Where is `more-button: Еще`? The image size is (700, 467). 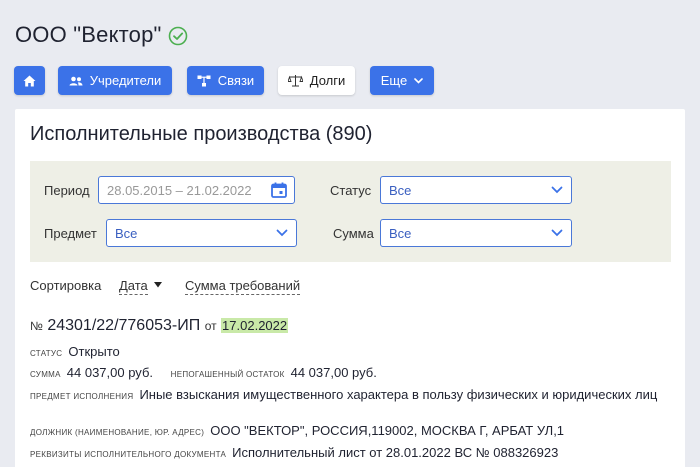 more-button: Еще is located at coordinates (402, 80).